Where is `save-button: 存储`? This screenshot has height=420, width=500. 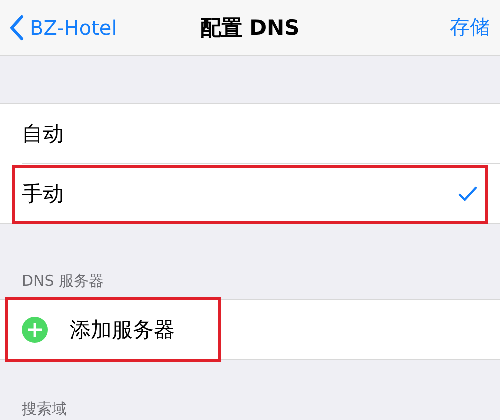 save-button: 存储 is located at coordinates (470, 27).